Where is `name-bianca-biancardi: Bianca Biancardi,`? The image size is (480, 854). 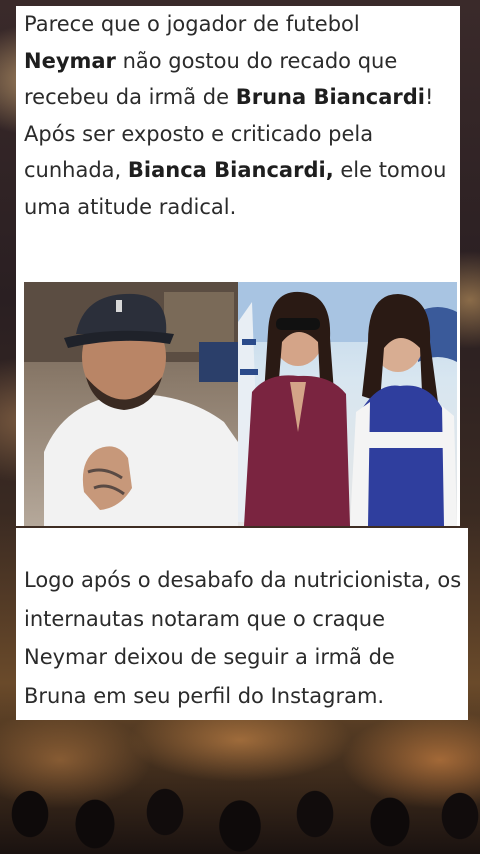 name-bianca-biancardi: Bianca Biancardi, is located at coordinates (230, 170).